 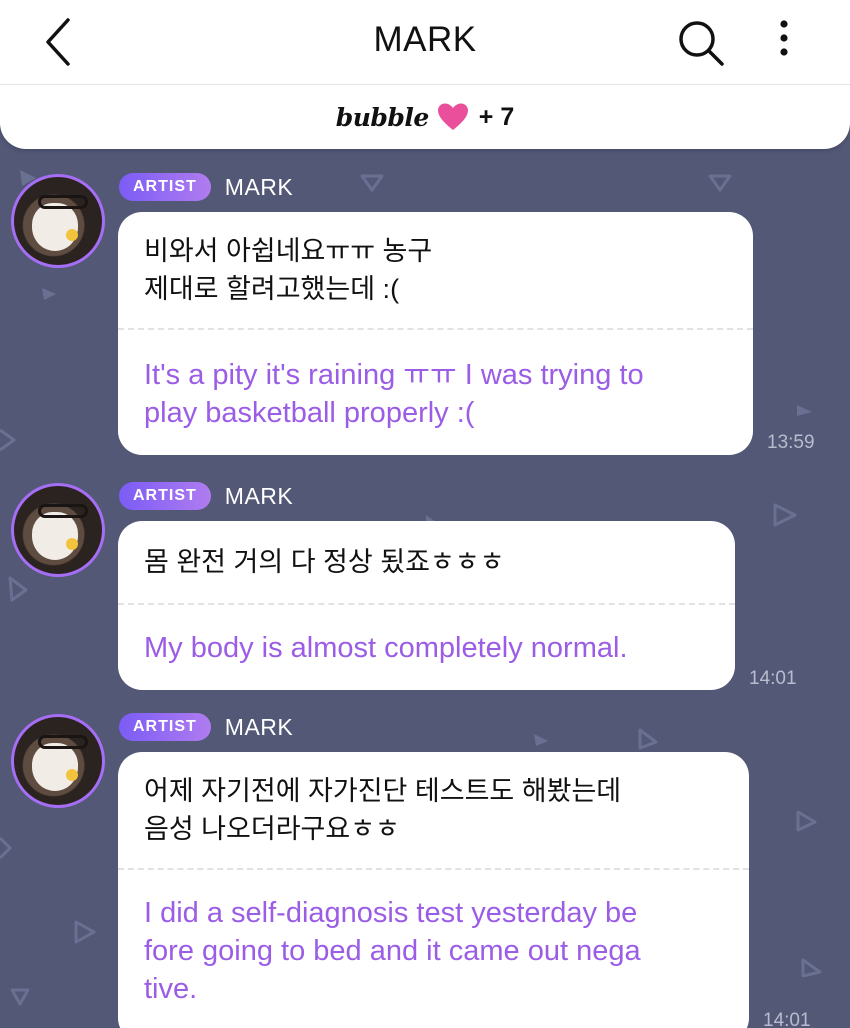 I want to click on original-text: 몸 완전 거의 다 정상 됬죠ㅎㅎㅎ, so click(x=324, y=562).